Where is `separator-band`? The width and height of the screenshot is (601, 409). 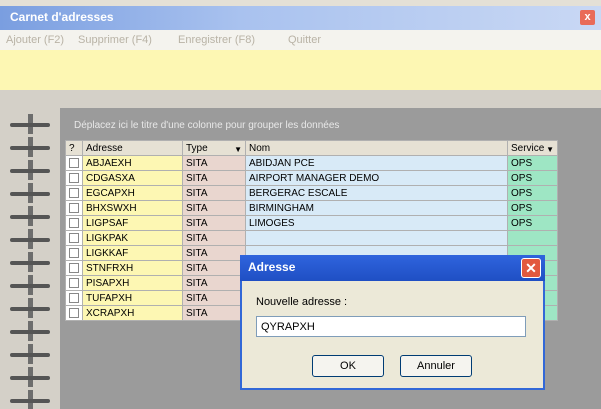 separator-band is located at coordinates (300, 99).